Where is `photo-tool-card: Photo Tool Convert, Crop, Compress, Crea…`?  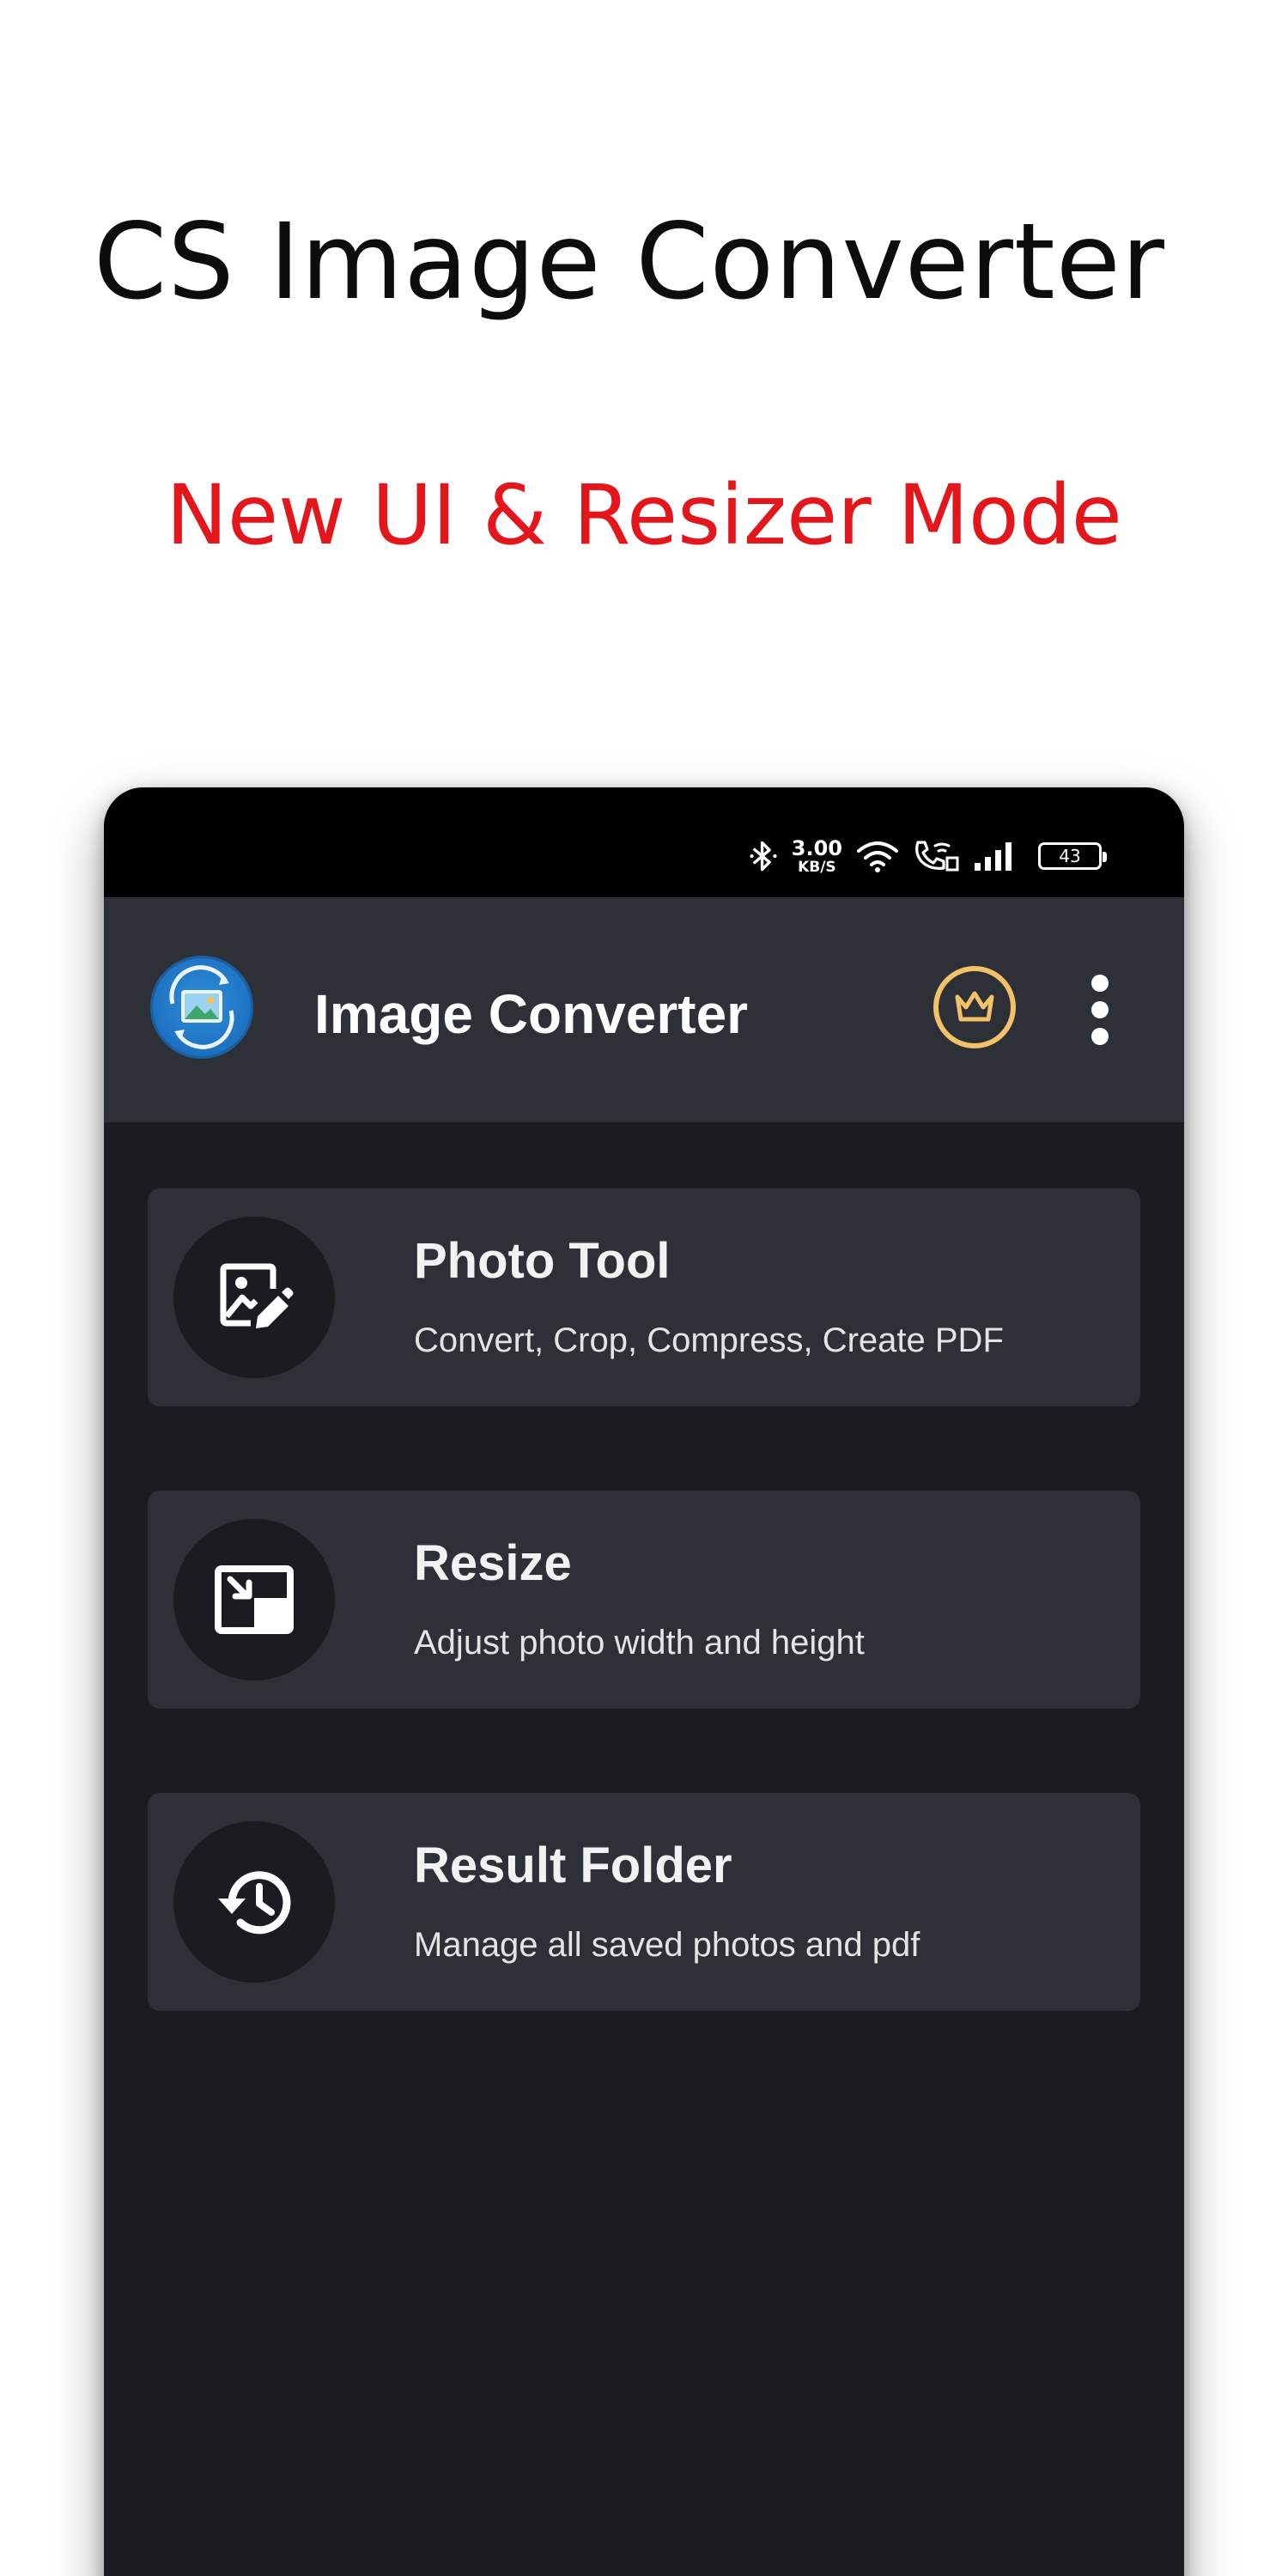
photo-tool-card: Photo Tool Convert, Crop, Compress, Crea… is located at coordinates (644, 1297).